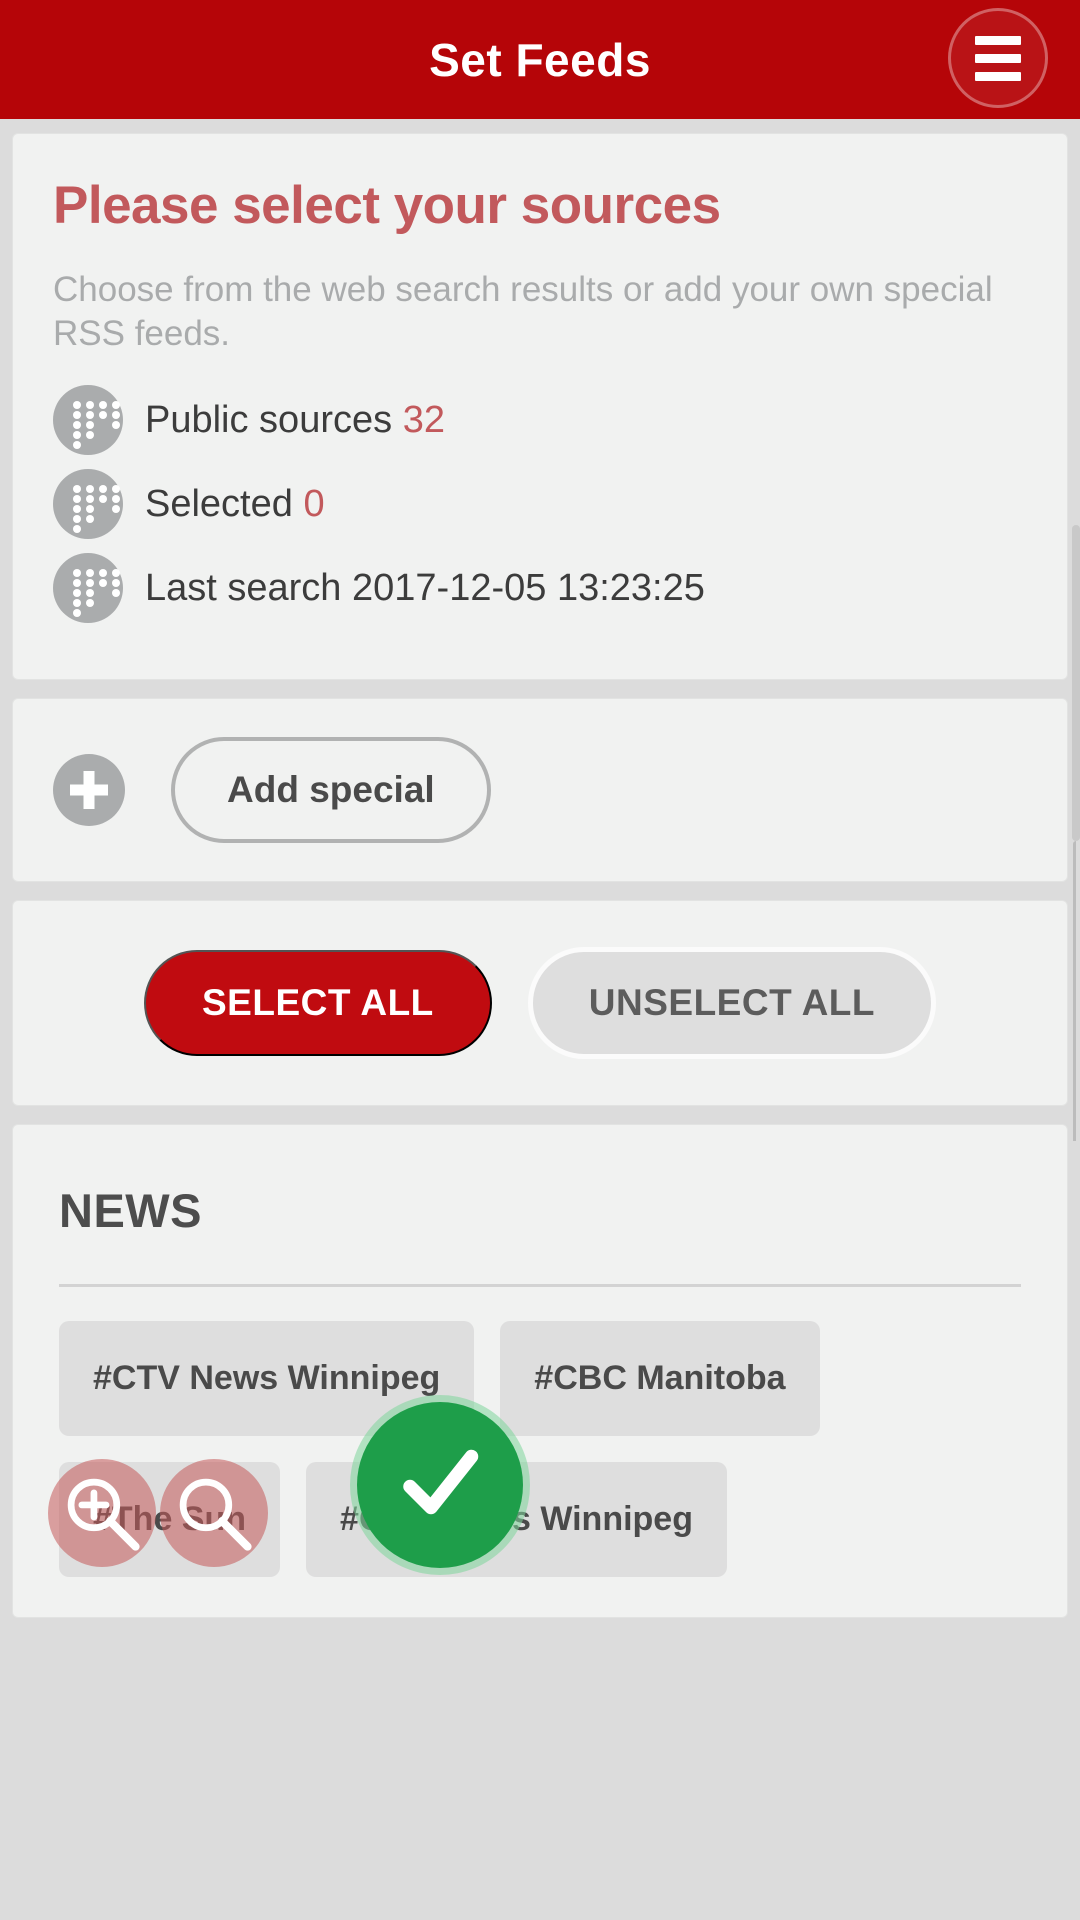  I want to click on plus-icon, so click(89, 790).